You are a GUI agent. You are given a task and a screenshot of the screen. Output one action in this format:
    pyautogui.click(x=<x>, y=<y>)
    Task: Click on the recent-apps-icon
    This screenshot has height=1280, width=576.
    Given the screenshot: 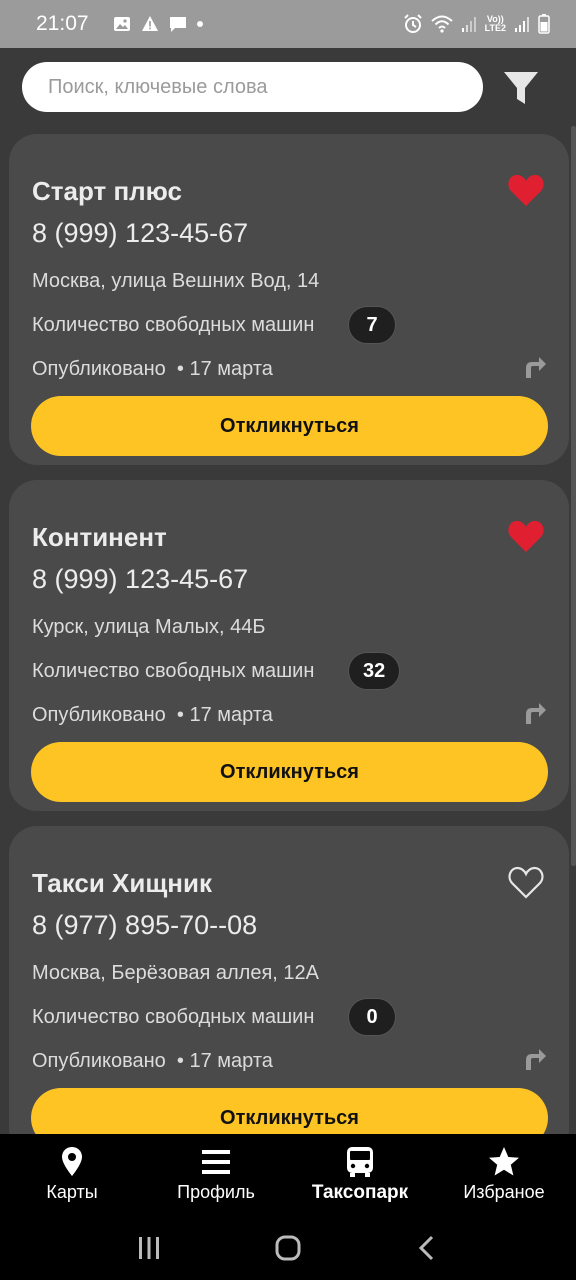 What is the action you would take?
    pyautogui.click(x=149, y=1248)
    